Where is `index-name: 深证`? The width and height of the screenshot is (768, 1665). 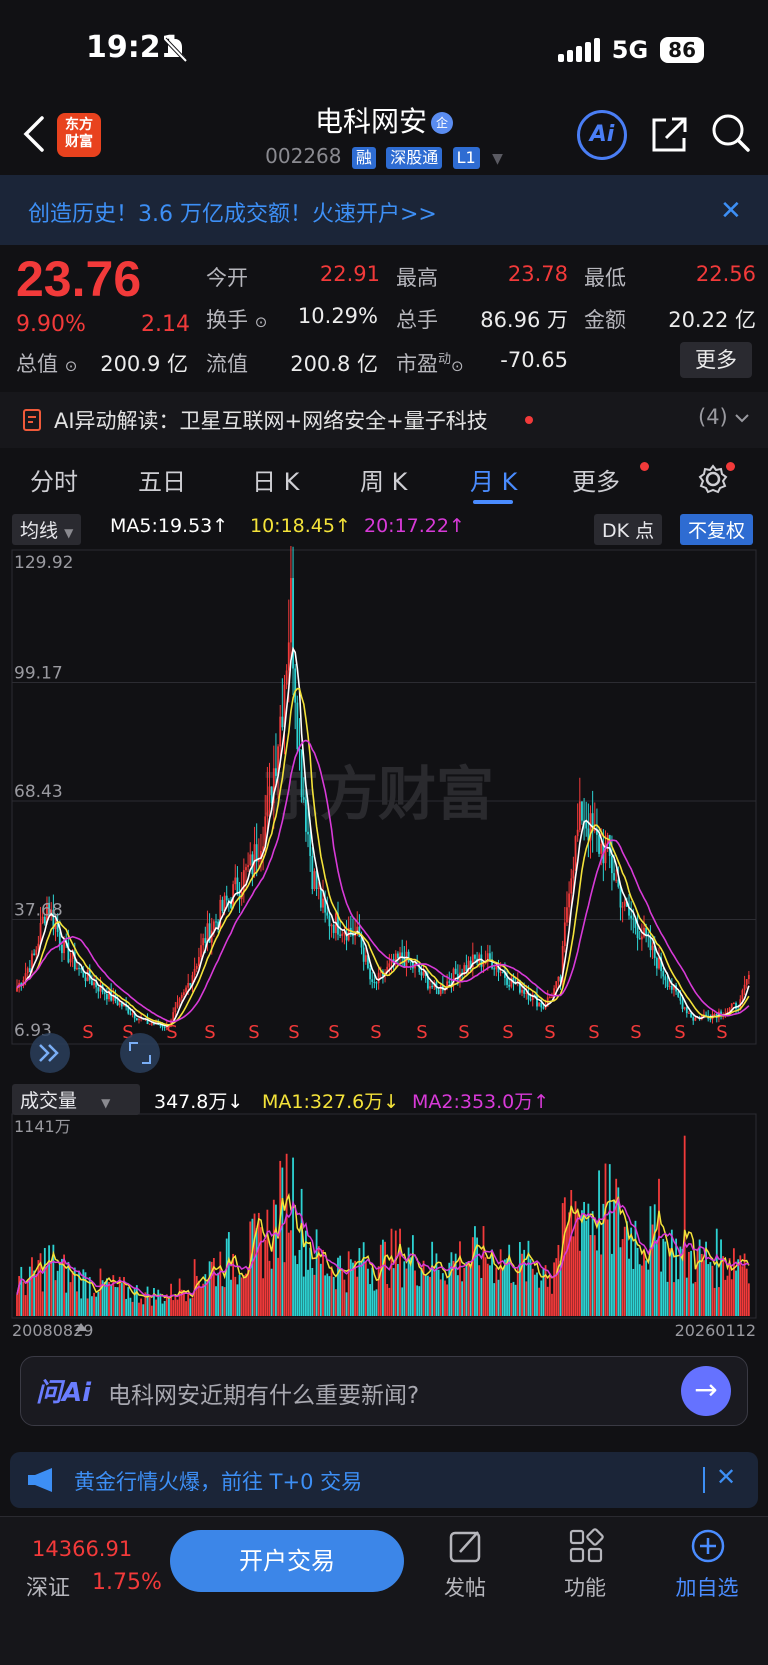
index-name: 深证 is located at coordinates (48, 1586).